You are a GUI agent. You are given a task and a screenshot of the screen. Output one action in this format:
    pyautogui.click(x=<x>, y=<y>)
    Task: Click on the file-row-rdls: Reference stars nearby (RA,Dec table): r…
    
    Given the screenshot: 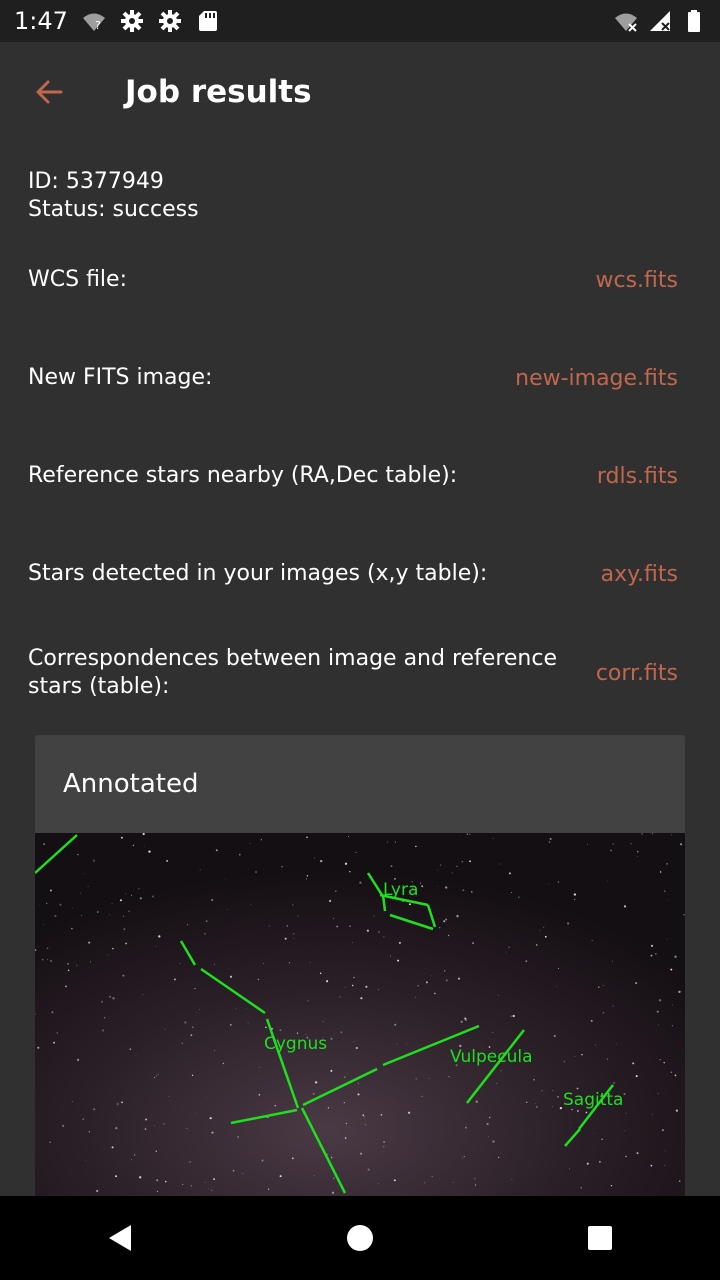 What is the action you would take?
    pyautogui.click(x=353, y=476)
    